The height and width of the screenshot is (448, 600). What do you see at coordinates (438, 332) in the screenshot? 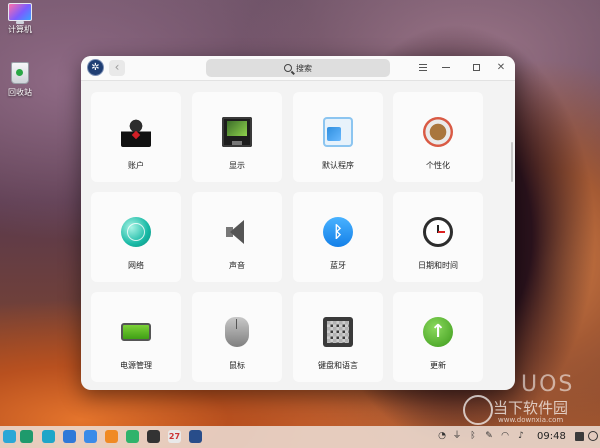
I see `update-icon: ↑` at bounding box center [438, 332].